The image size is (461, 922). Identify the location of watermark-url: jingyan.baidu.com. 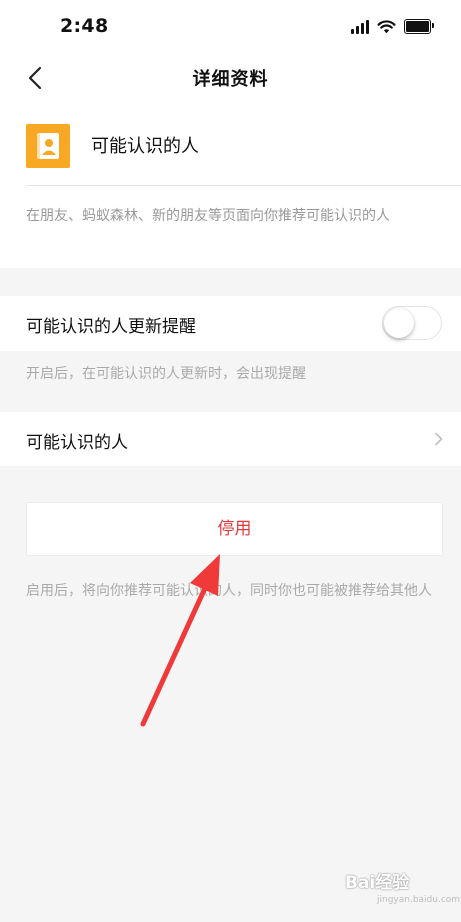
(419, 900).